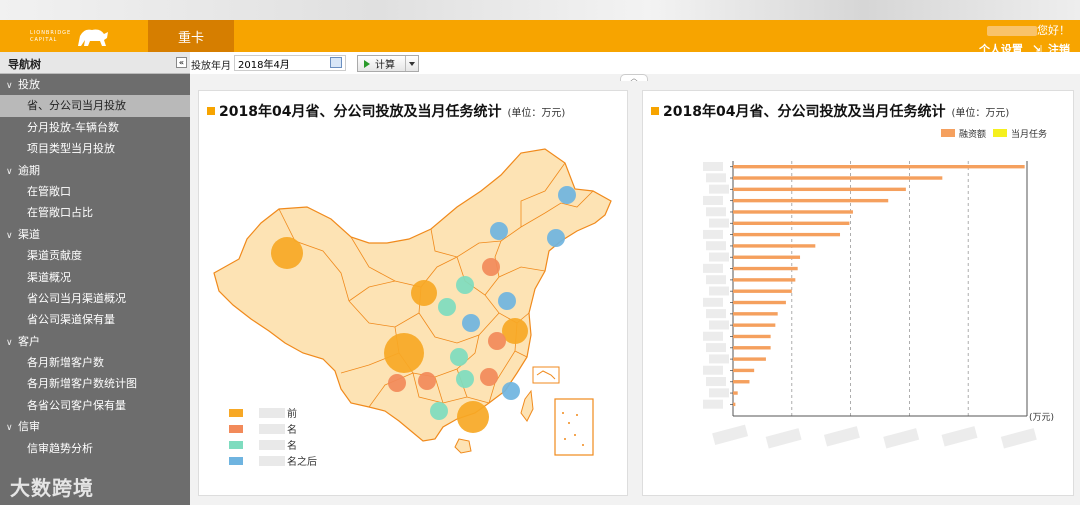  I want to click on toolbar: 投放年月 计算, so click(635, 63).